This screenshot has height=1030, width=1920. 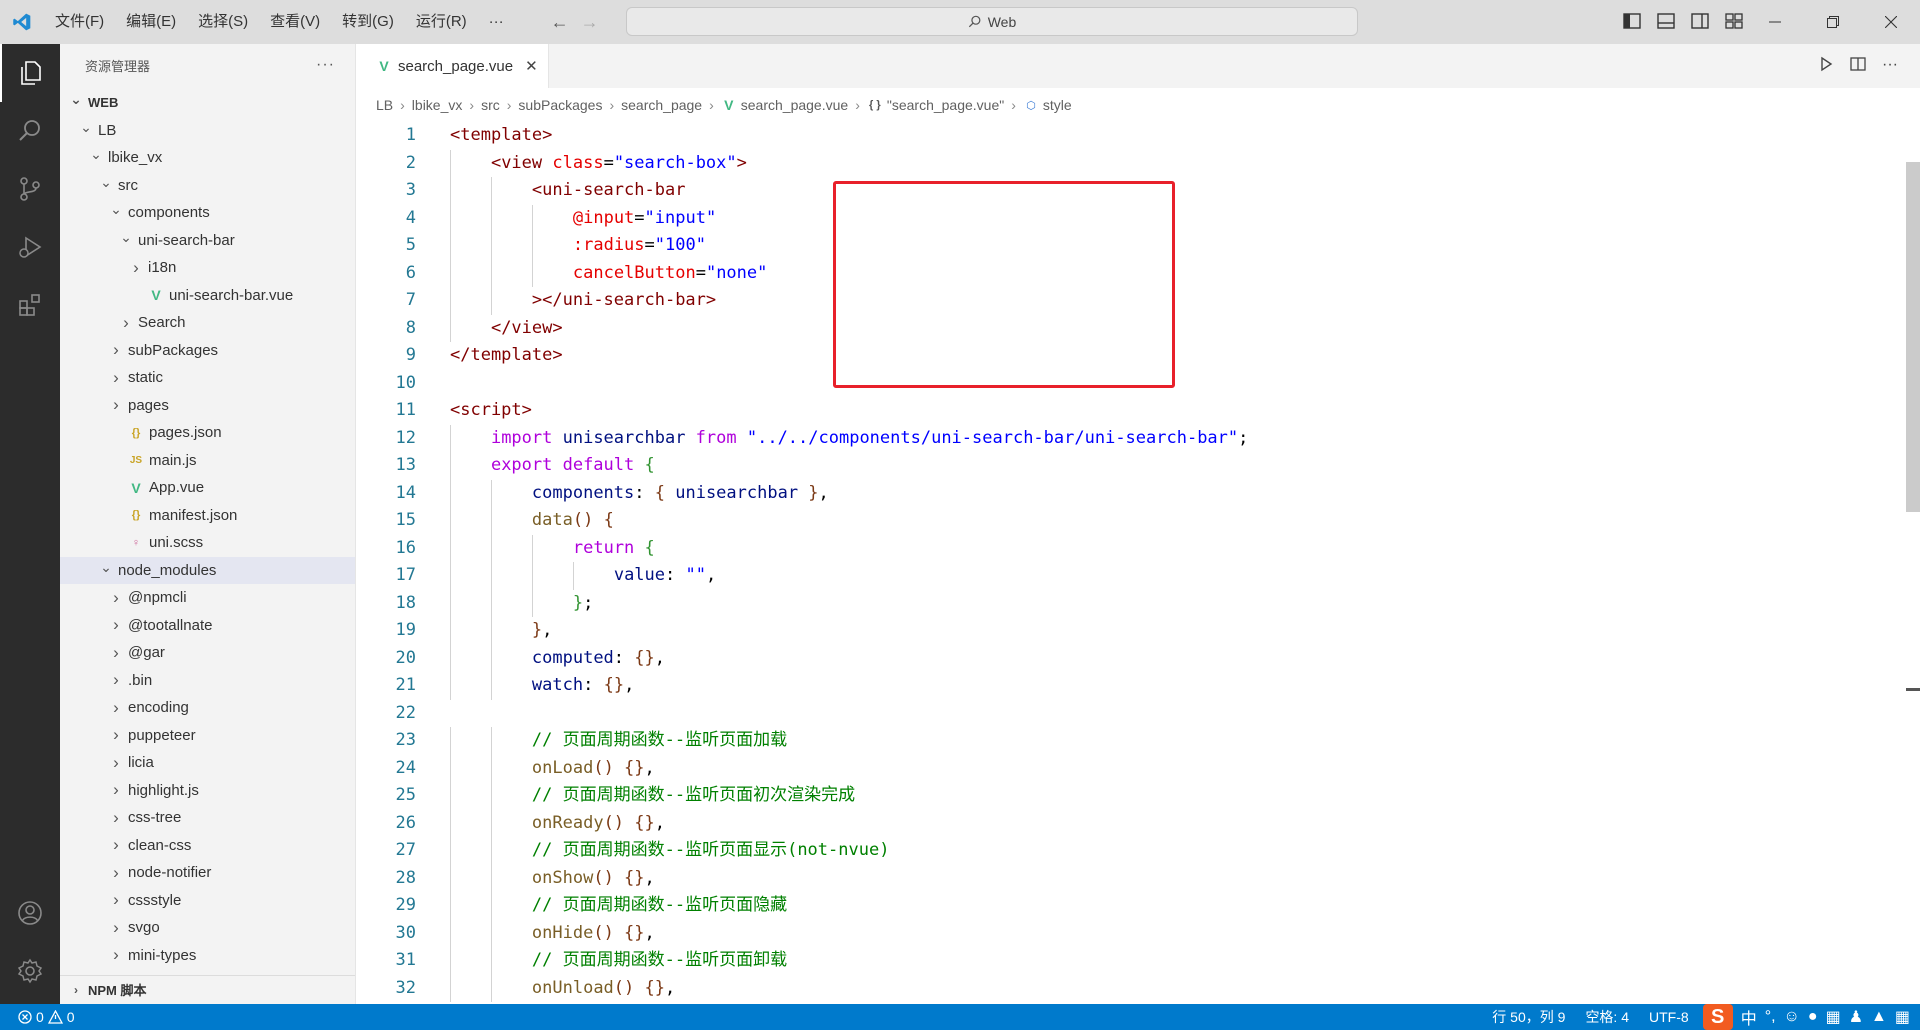 I want to click on tree-item: › mini-types, so click(x=207, y=956).